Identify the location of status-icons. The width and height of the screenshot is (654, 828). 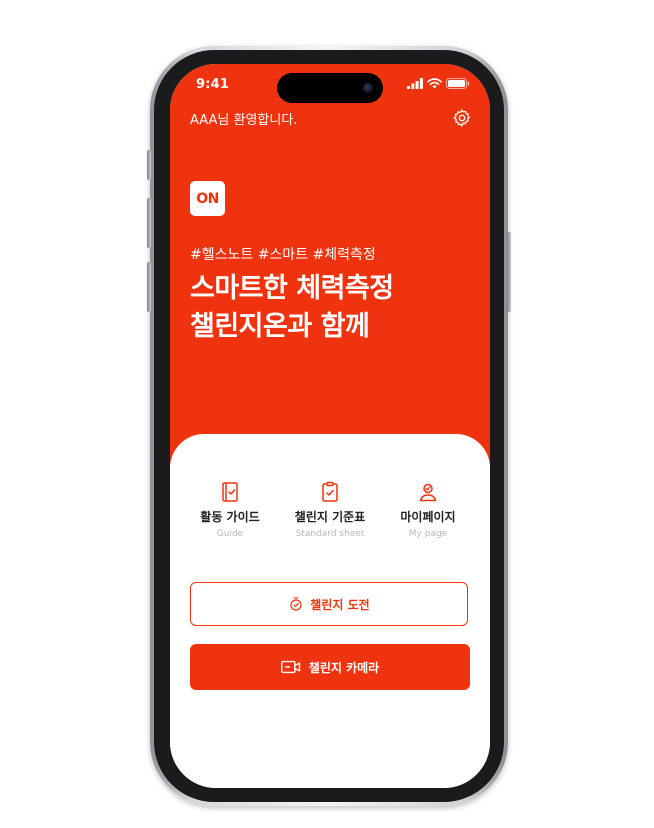
(438, 83).